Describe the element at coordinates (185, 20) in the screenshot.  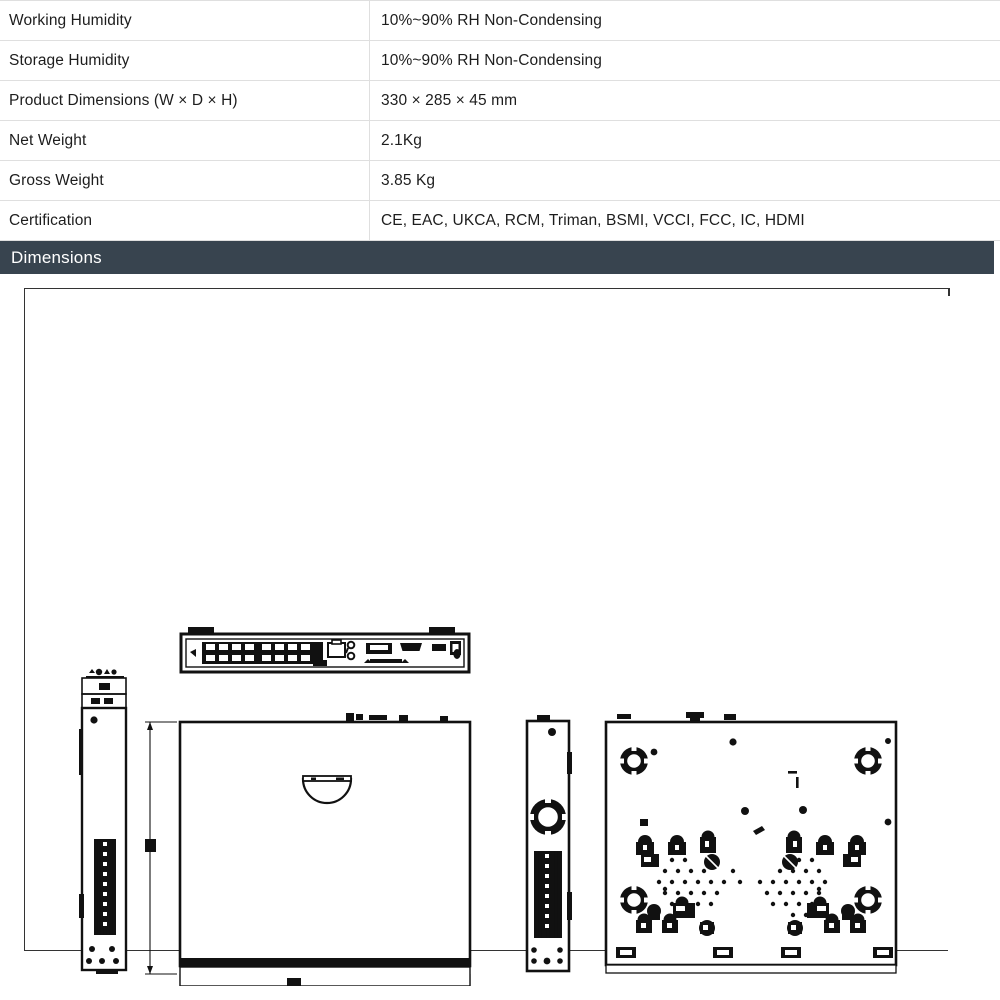
I see `spec-label: Working Humidity` at that location.